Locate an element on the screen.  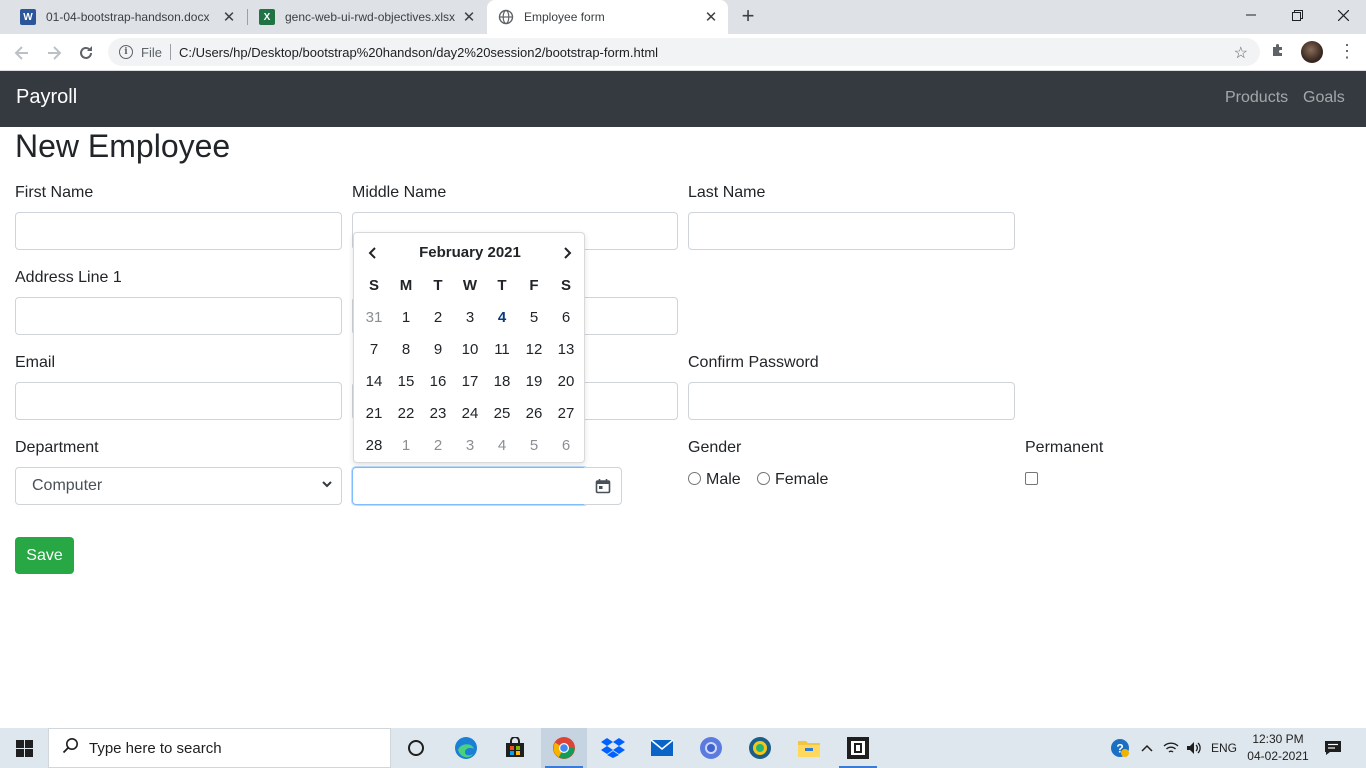
first-name-input is located at coordinates (178, 231).